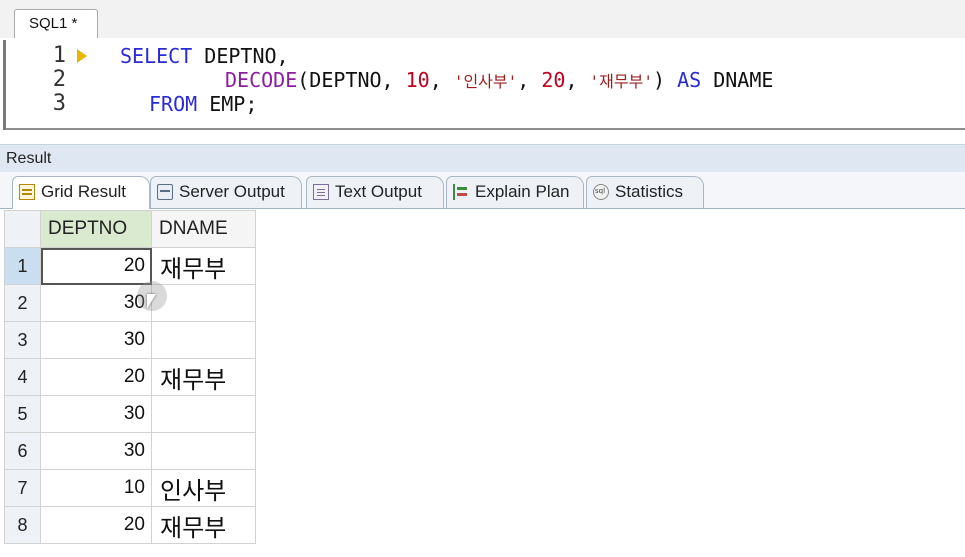 Image resolution: width=965 pixels, height=557 pixels. I want to click on tab-label: Server Output, so click(232, 191).